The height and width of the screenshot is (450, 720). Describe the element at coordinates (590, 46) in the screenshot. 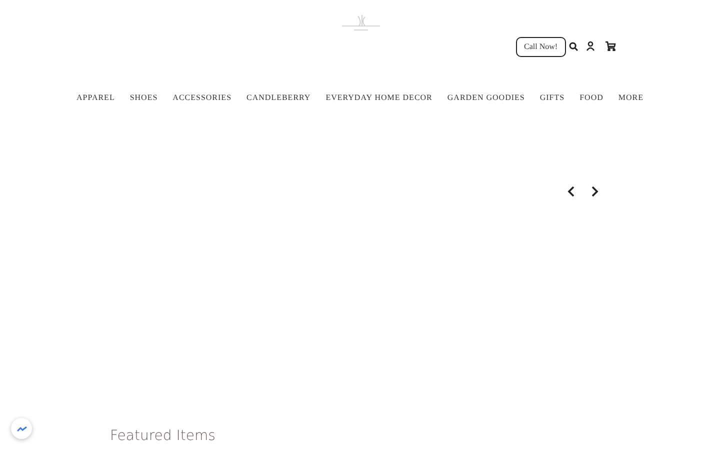

I see `person-icon` at that location.